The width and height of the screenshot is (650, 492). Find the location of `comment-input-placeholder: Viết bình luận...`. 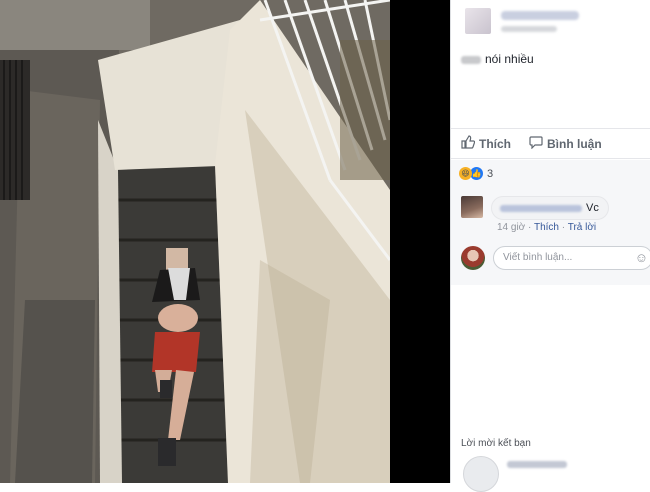

comment-input-placeholder: Viết bình luận... is located at coordinates (538, 257).